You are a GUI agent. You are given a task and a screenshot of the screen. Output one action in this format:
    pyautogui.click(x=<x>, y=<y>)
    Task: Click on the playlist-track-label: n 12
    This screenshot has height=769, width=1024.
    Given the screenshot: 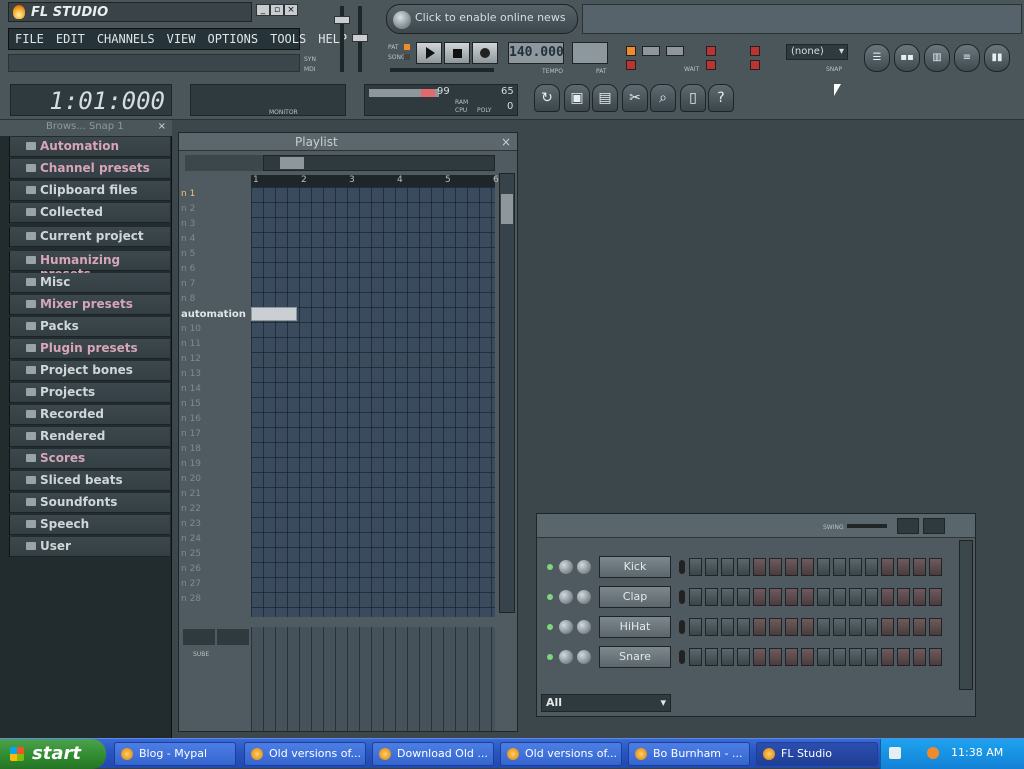 What is the action you would take?
    pyautogui.click(x=214, y=360)
    